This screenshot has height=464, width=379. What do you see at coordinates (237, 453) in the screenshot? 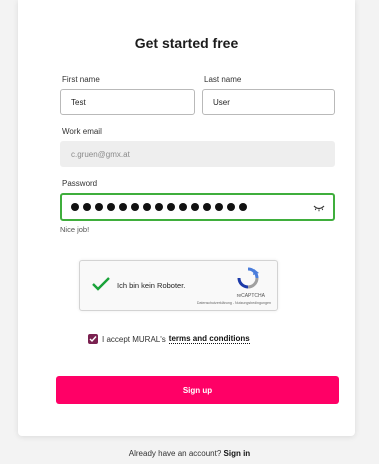
I see `signin-link: Sign in` at bounding box center [237, 453].